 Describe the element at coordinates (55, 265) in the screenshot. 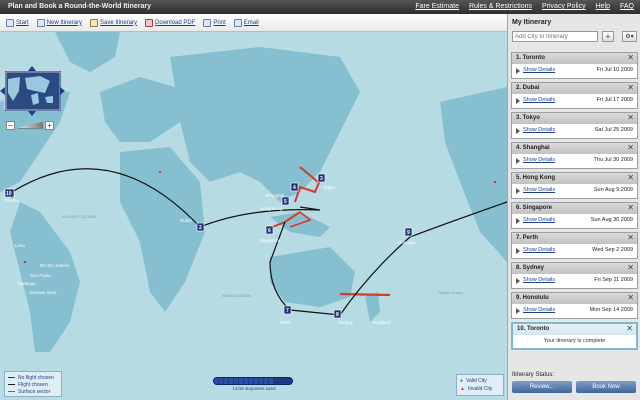

I see `label-riodejaneiro: Rio De Janeiro` at that location.